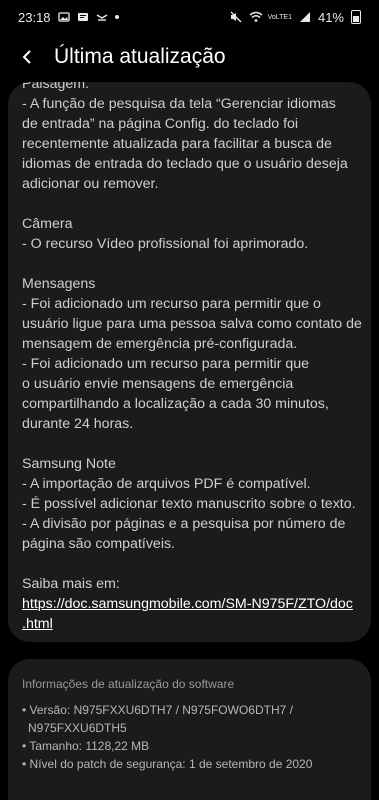  I want to click on back-button, so click(28, 57).